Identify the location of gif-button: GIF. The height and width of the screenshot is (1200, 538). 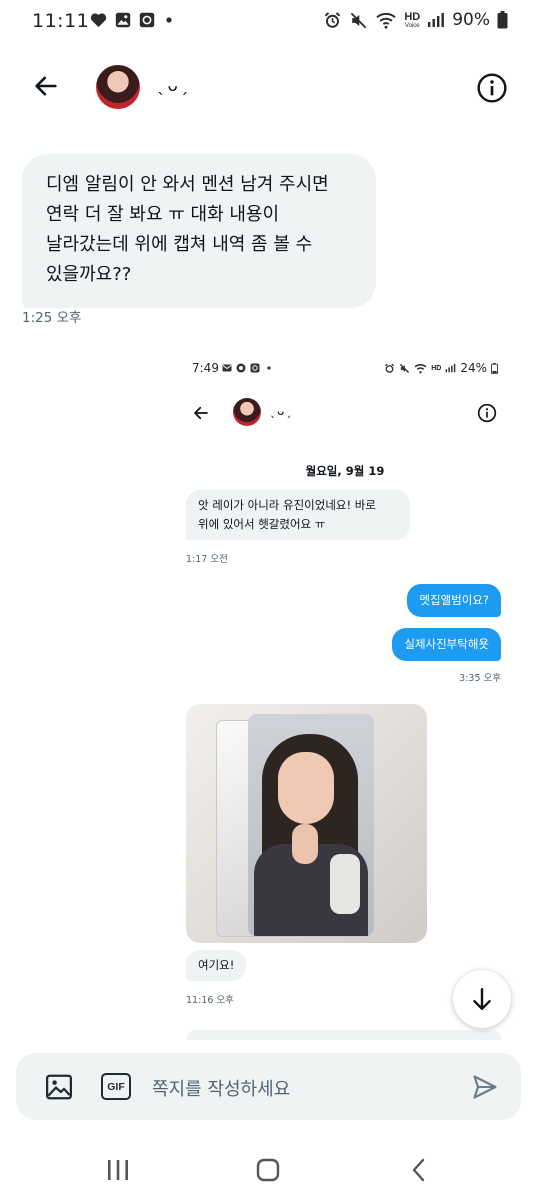
(116, 1086).